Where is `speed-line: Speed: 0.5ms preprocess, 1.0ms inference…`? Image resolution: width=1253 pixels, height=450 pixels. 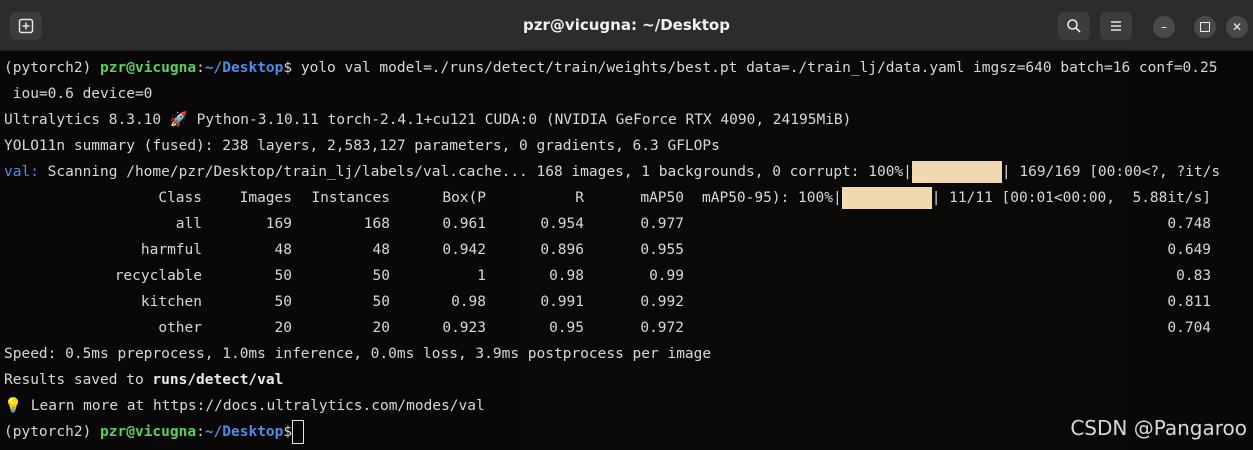
speed-line: Speed: 0.5ms preprocess, 1.0ms inference… is located at coordinates (358, 354).